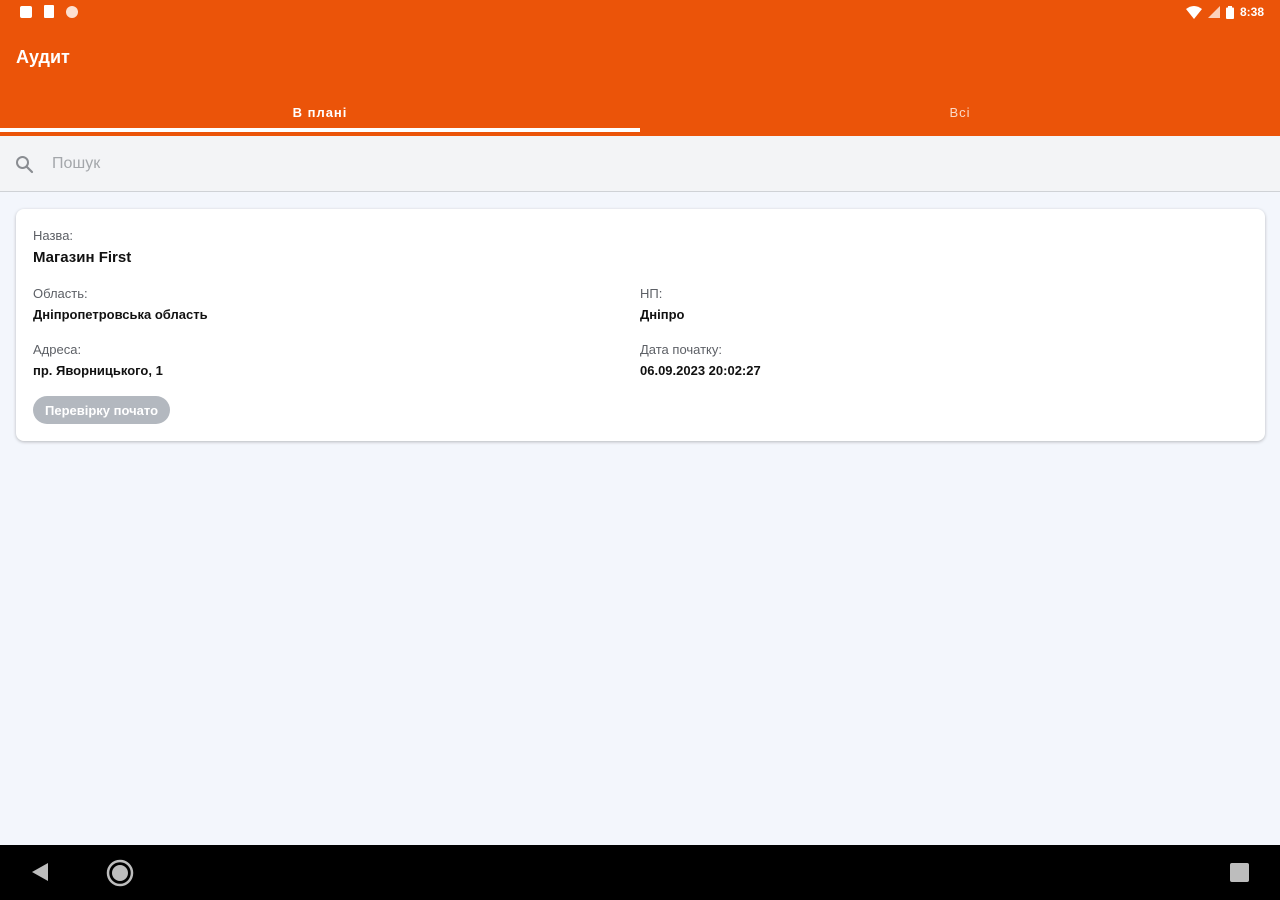  What do you see at coordinates (640, 13) in the screenshot?
I see `status-bar: 8:38` at bounding box center [640, 13].